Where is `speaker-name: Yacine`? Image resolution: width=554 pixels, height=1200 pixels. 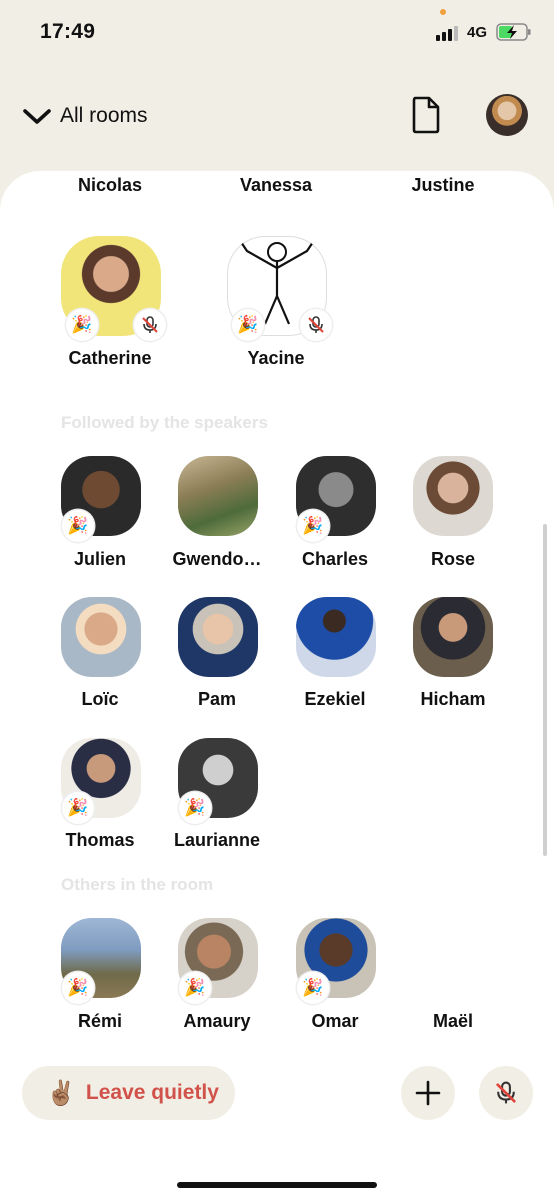 speaker-name: Yacine is located at coordinates (276, 358).